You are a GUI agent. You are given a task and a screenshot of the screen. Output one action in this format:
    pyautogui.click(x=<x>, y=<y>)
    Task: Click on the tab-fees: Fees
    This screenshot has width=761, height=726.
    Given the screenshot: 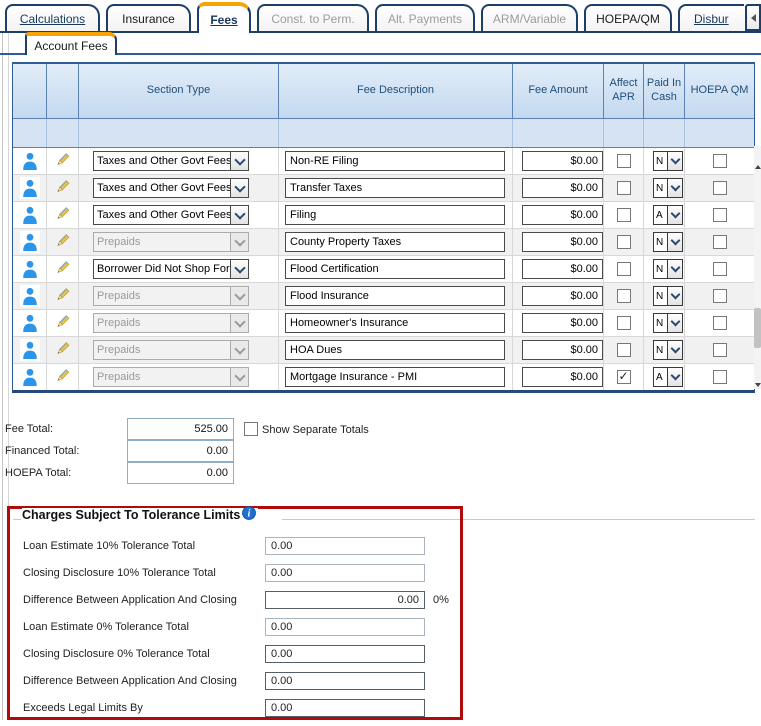 What is the action you would take?
    pyautogui.click(x=224, y=17)
    